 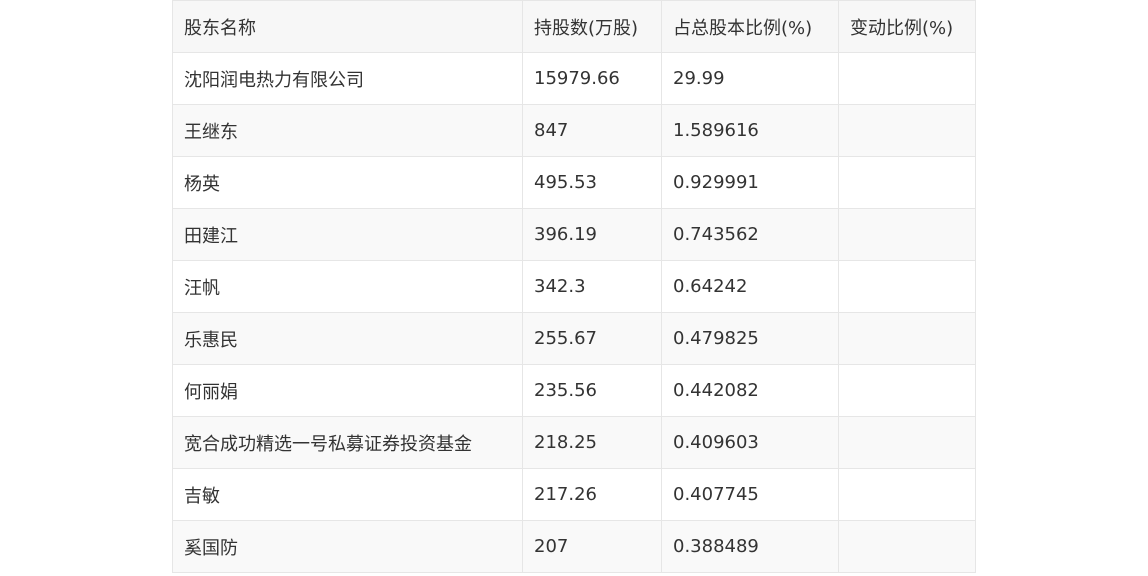 I want to click on cell-share-ratio: 0.64242, so click(x=750, y=286).